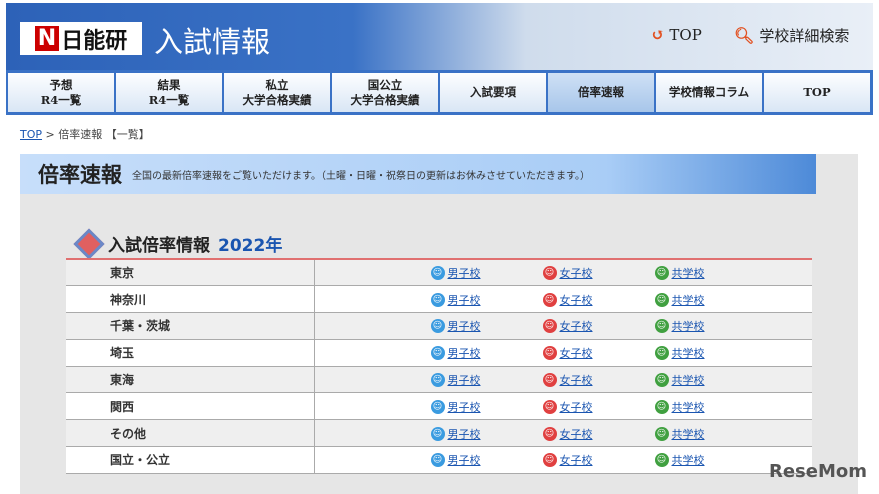 Image resolution: width=879 pixels, height=494 pixels. What do you see at coordinates (658, 34) in the screenshot?
I see `return-arrow-icon: ↺` at bounding box center [658, 34].